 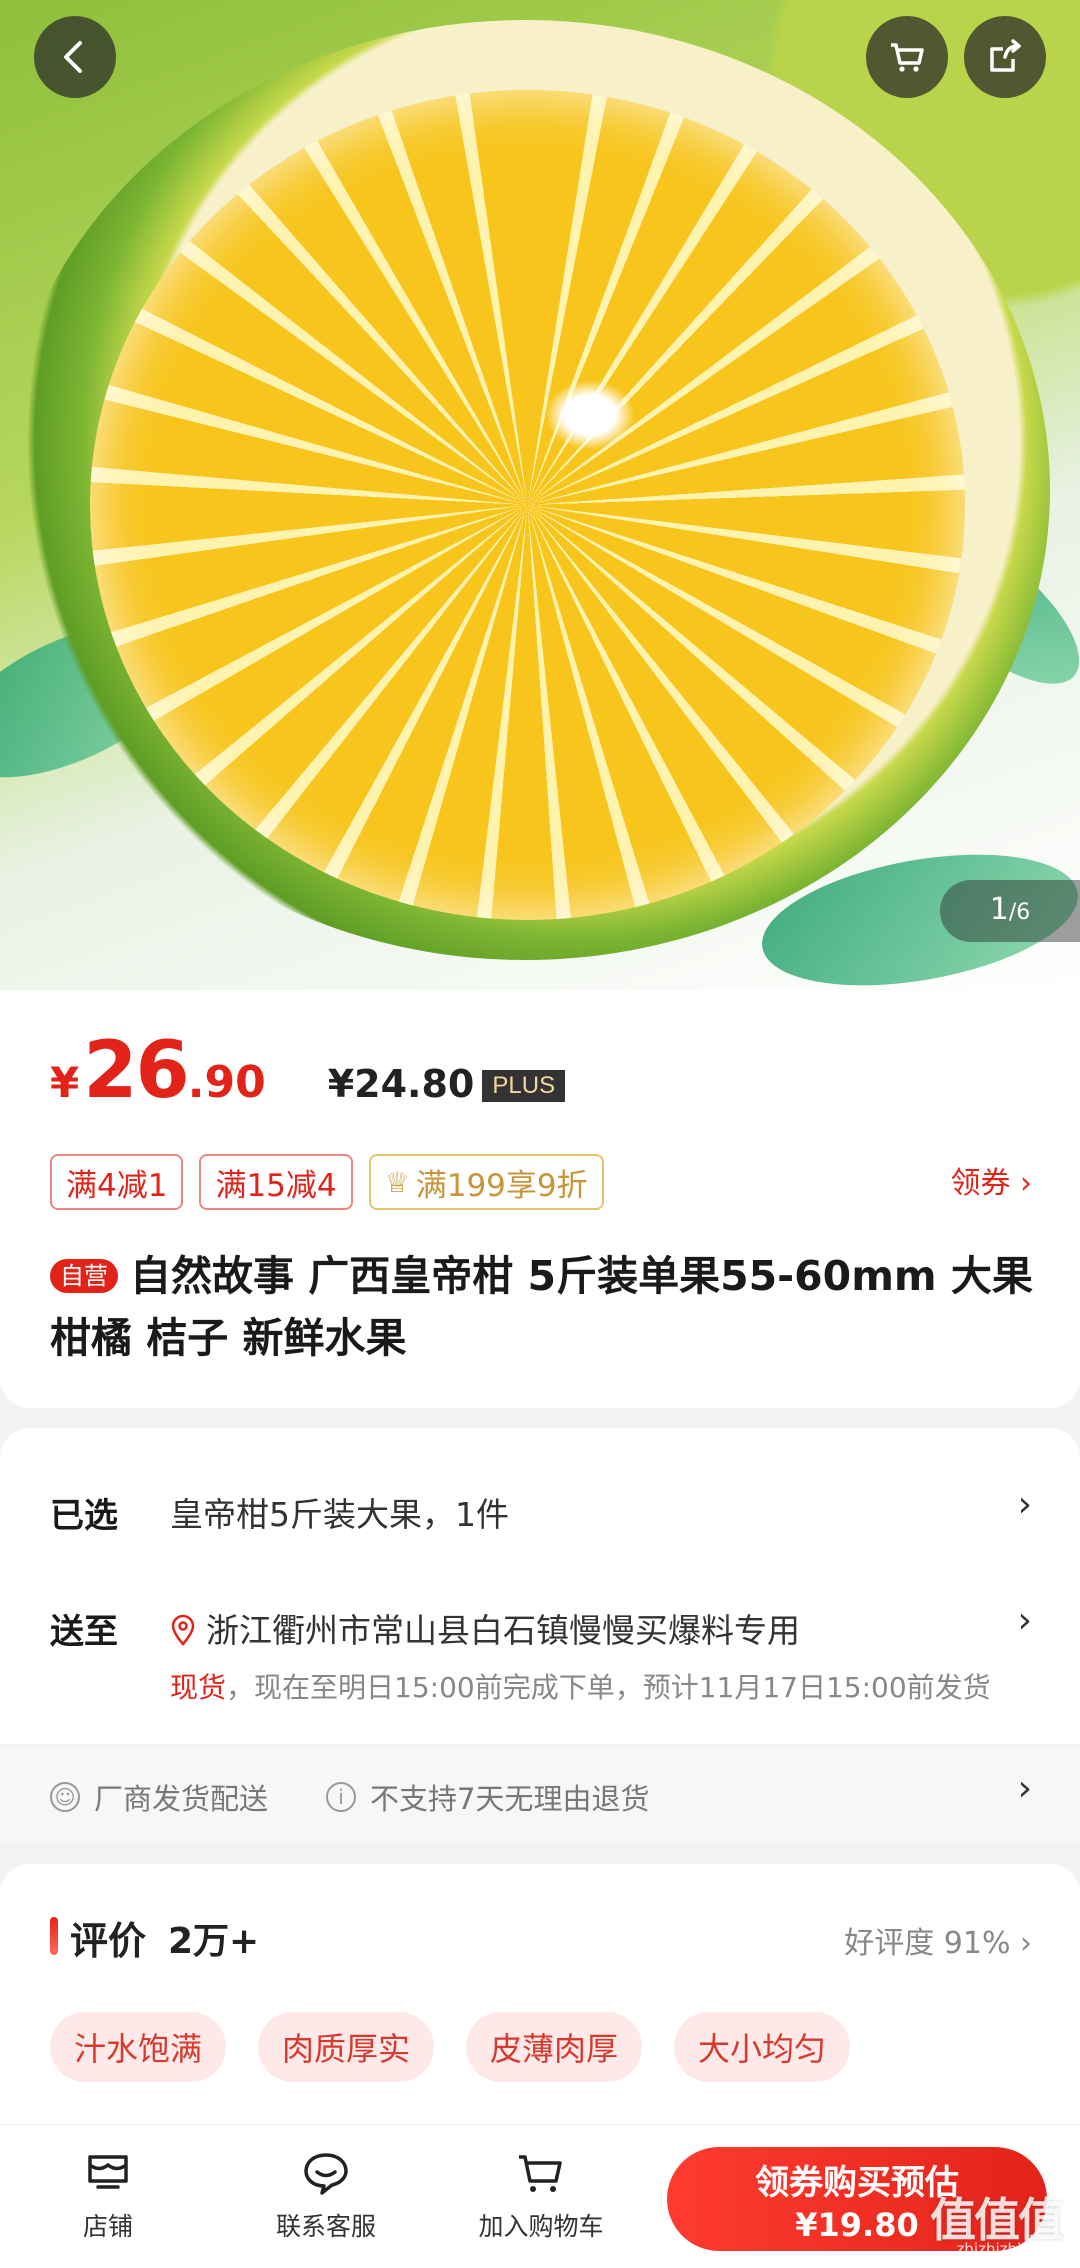 What do you see at coordinates (84, 1632) in the screenshot?
I see `ship-to-label: 送至` at bounding box center [84, 1632].